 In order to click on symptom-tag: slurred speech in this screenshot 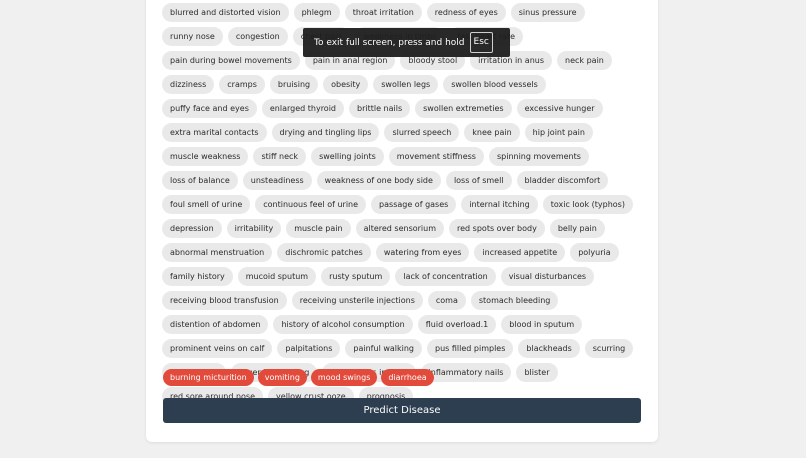, I will do `click(422, 132)`.